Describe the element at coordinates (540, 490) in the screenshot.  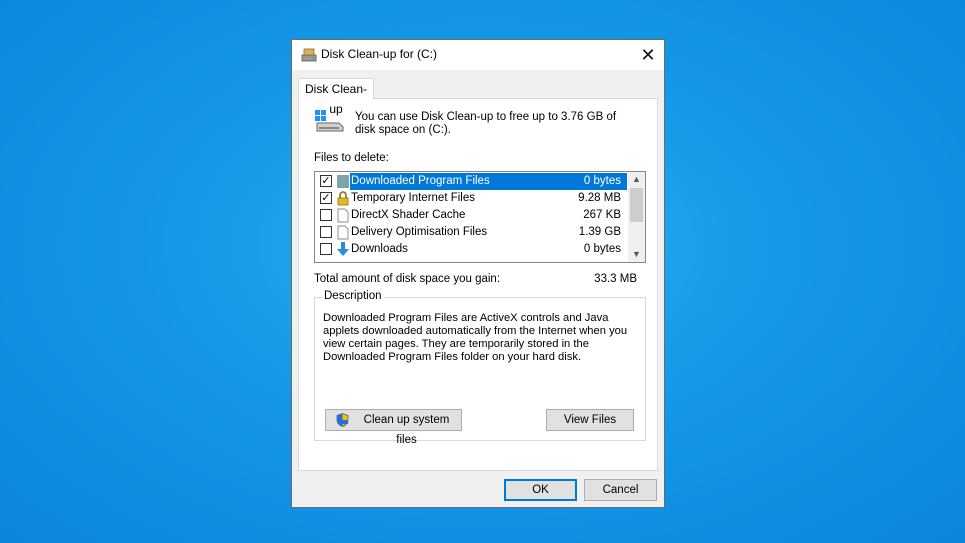
I see `ok-button: OK` at that location.